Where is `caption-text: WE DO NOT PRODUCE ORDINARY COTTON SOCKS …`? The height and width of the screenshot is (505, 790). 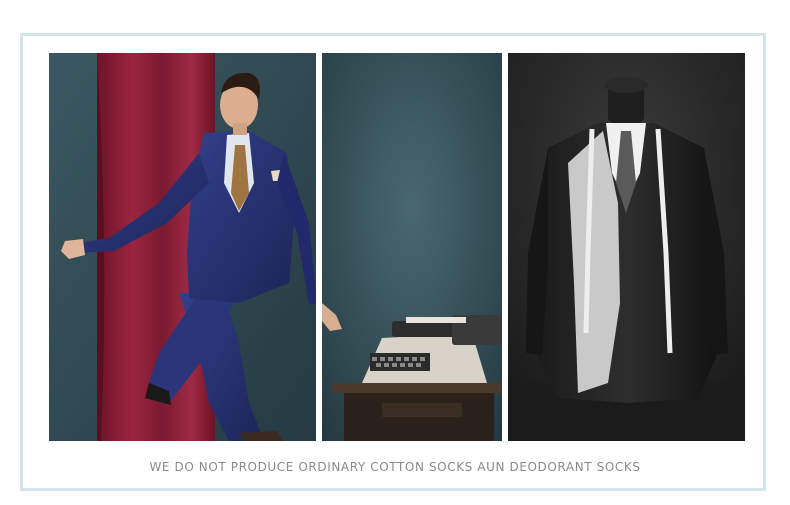 caption-text: WE DO NOT PRODUCE ORDINARY COTTON SOCKS … is located at coordinates (395, 467).